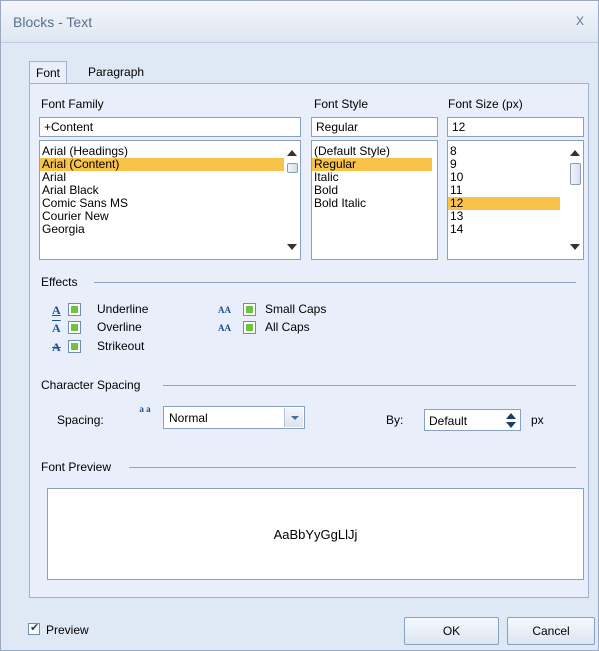 This screenshot has height=651, width=599. I want to click on underline-icon: A, so click(56, 310).